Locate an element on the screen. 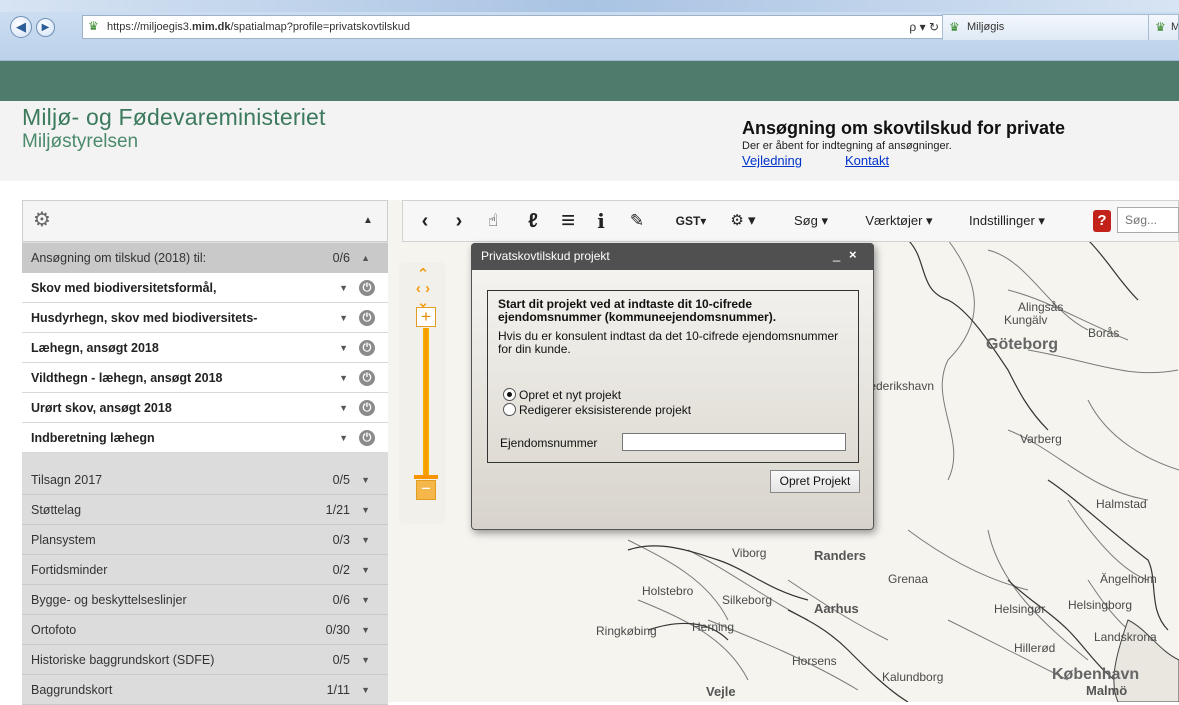 Image resolution: width=1179 pixels, height=705 pixels. settings-menu: Indstillinger ▾ is located at coordinates (1007, 221).